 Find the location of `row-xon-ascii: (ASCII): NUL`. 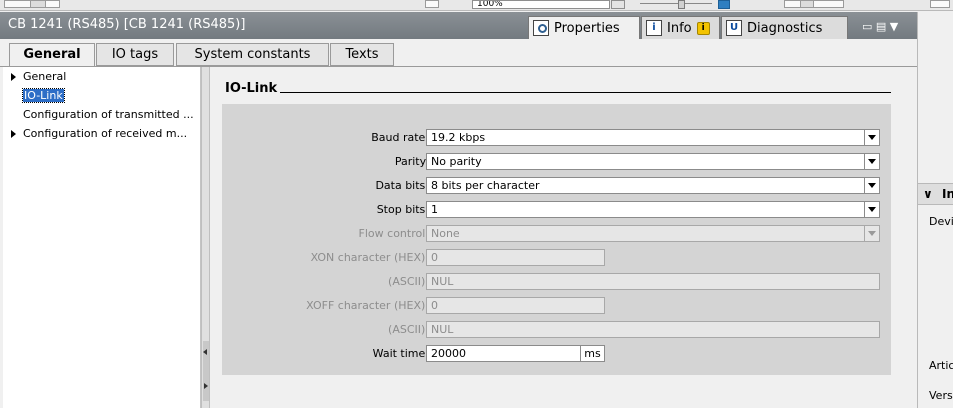

row-xon-ascii: (ASCII): NUL is located at coordinates (556, 281).